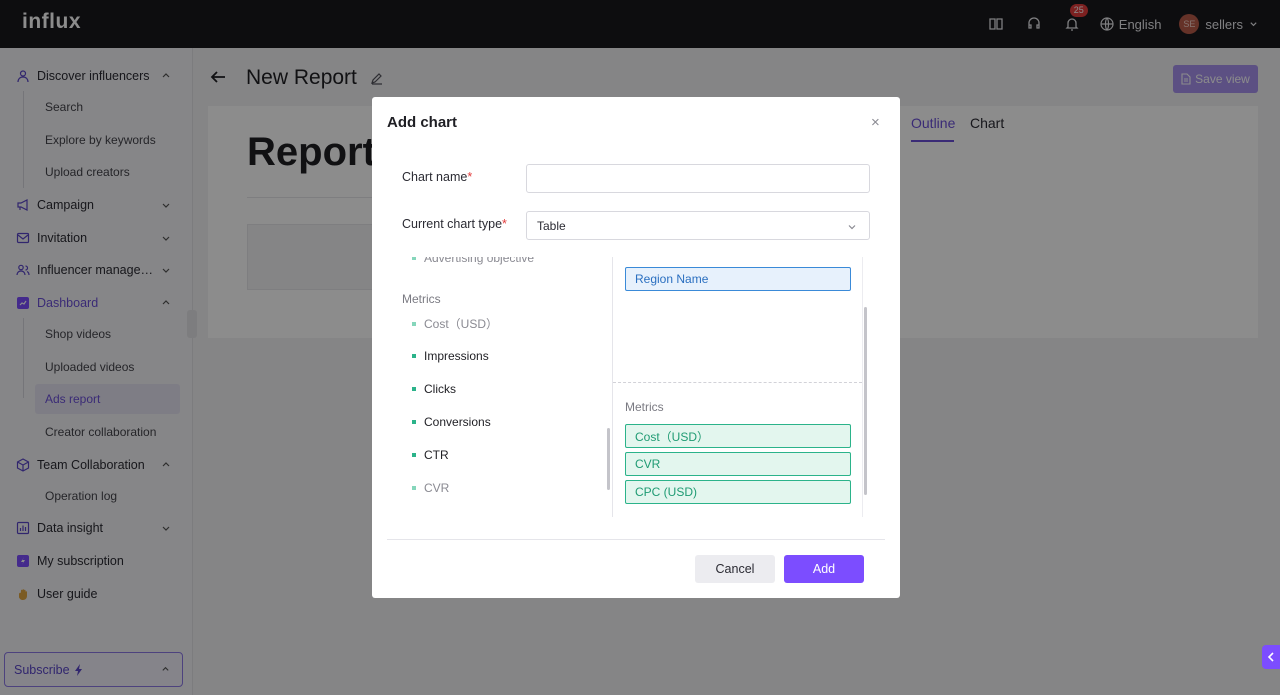  I want to click on field-conversions: Conversions, so click(446, 422).